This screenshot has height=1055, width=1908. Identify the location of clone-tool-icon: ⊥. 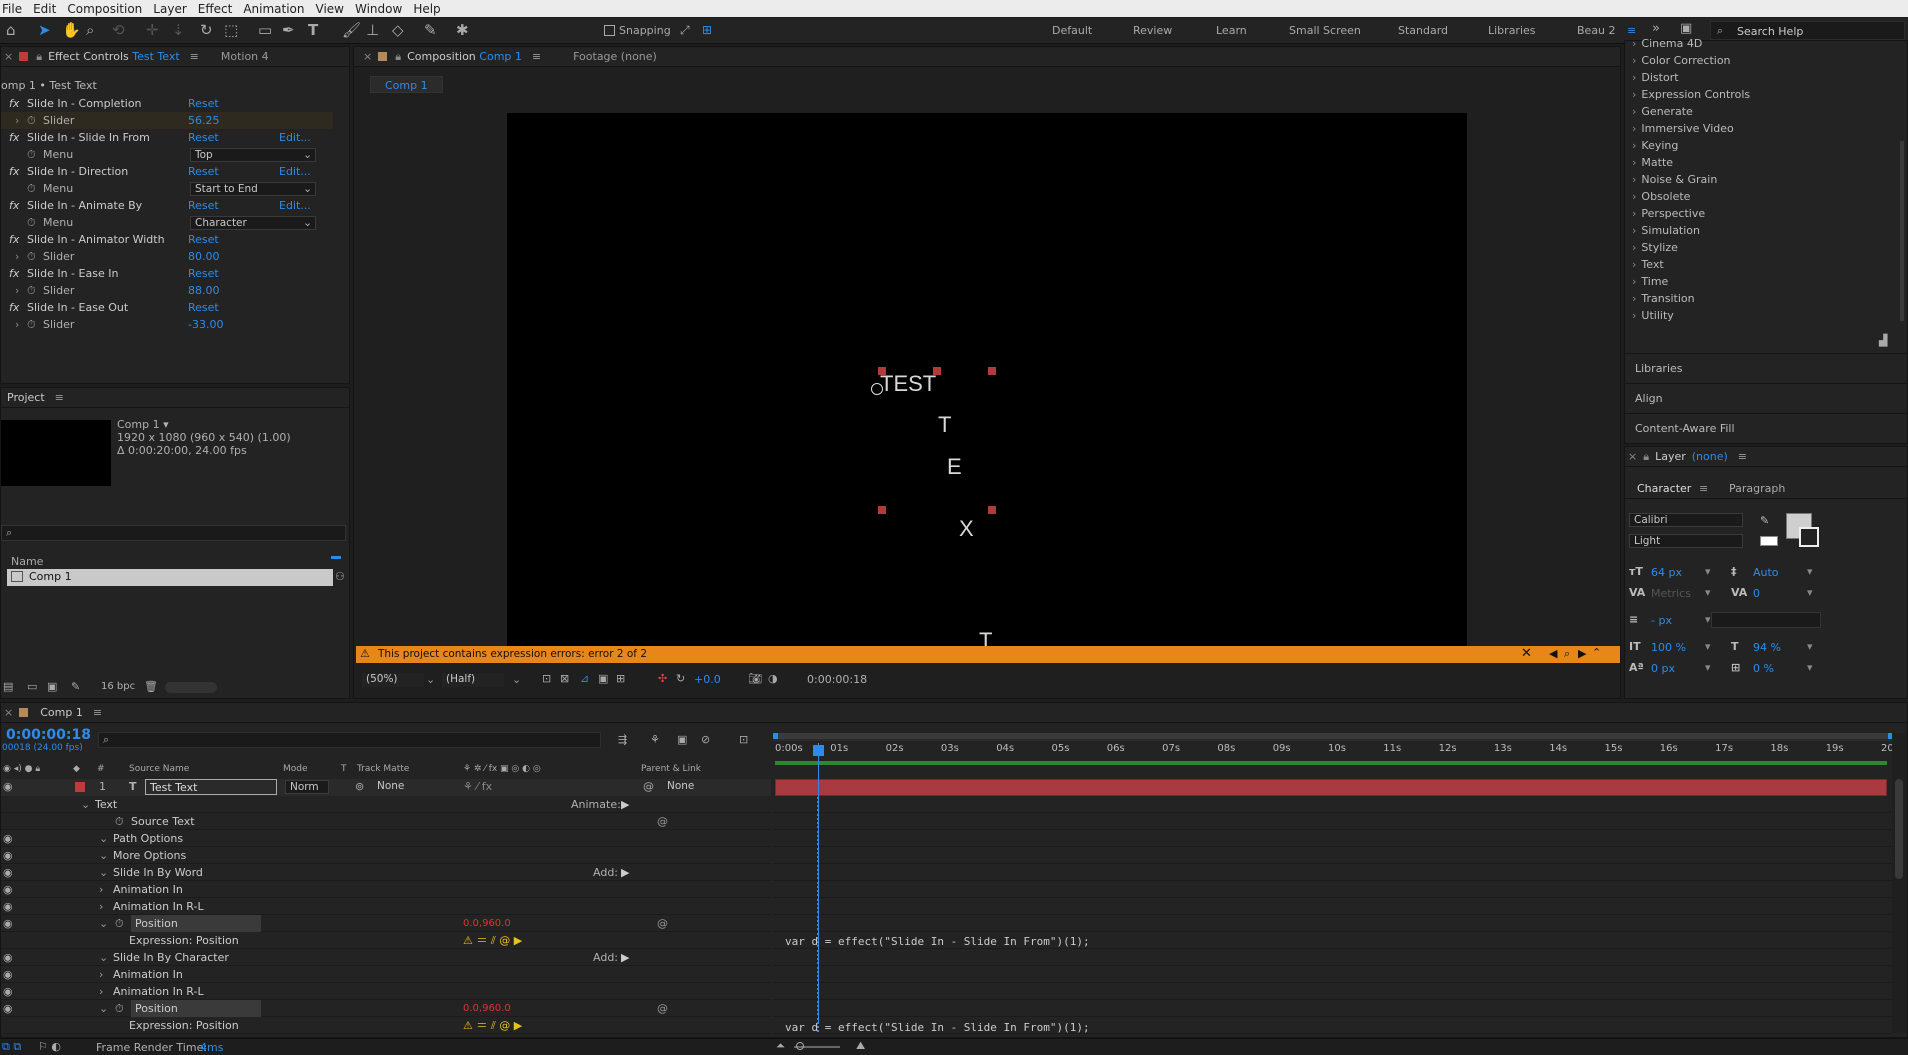
(372, 30).